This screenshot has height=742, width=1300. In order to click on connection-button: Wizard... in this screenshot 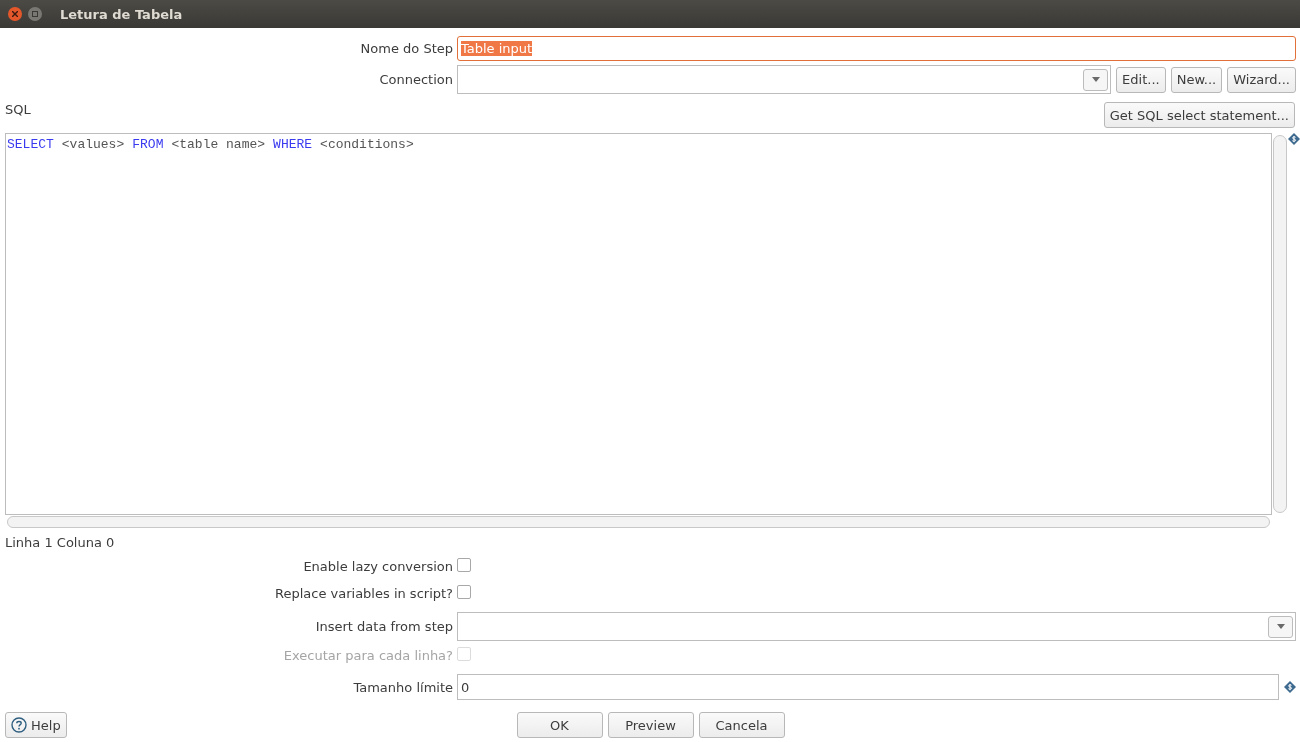, I will do `click(1261, 79)`.